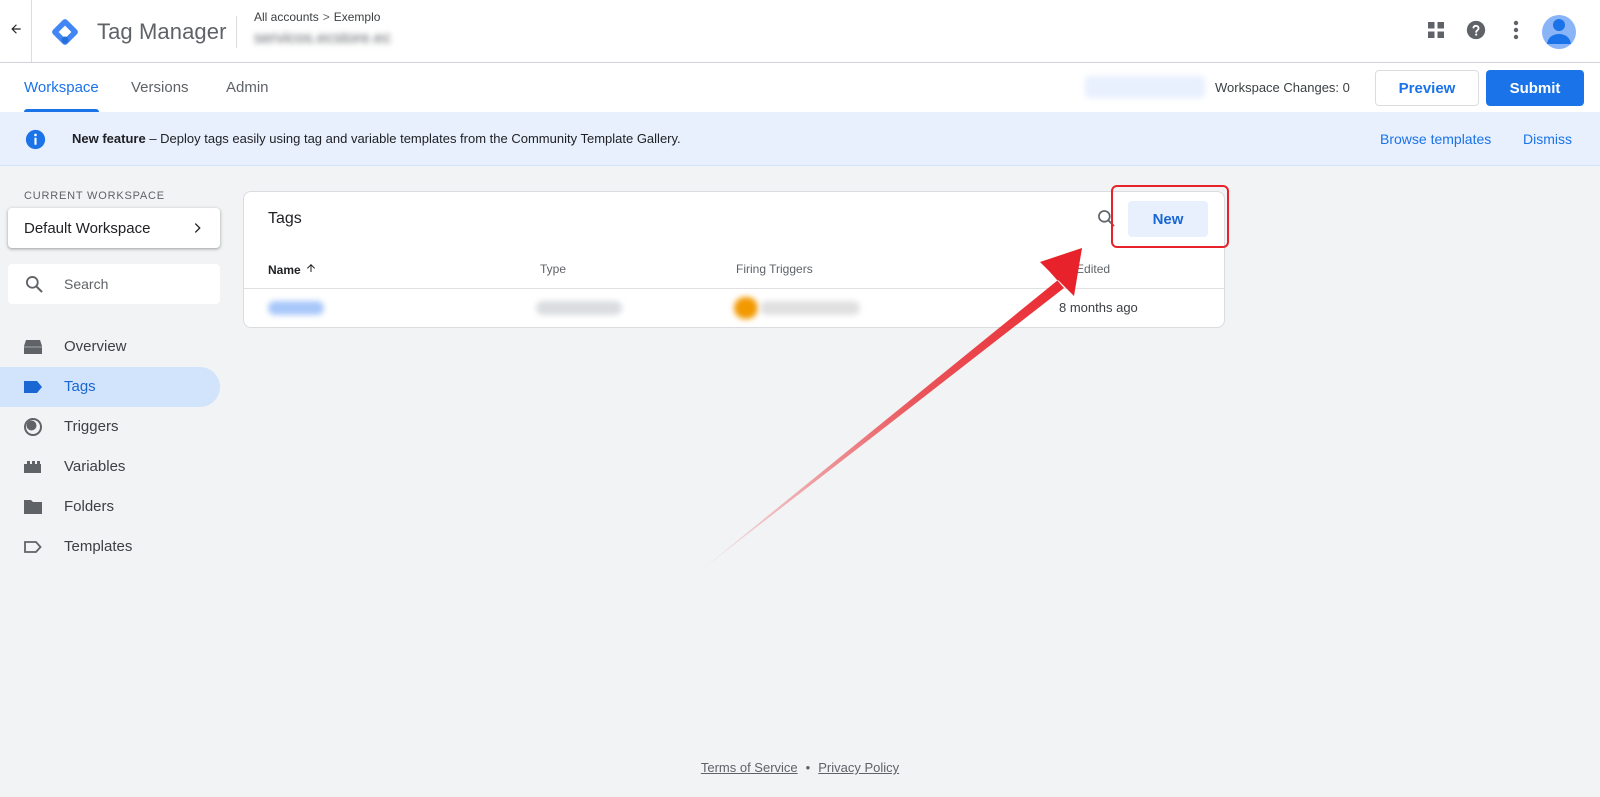  I want to click on sidebar-item-overview: Overview, so click(110, 347).